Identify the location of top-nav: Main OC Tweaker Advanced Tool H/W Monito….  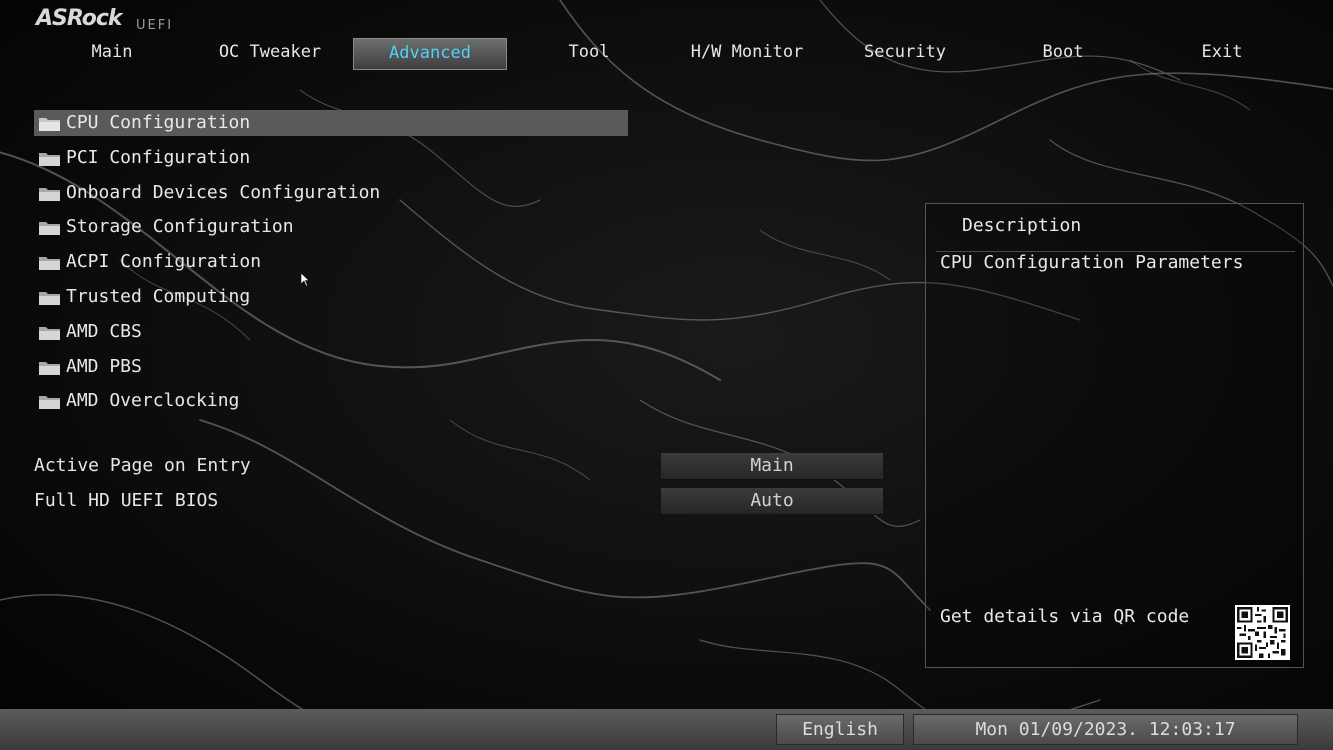
(666, 55).